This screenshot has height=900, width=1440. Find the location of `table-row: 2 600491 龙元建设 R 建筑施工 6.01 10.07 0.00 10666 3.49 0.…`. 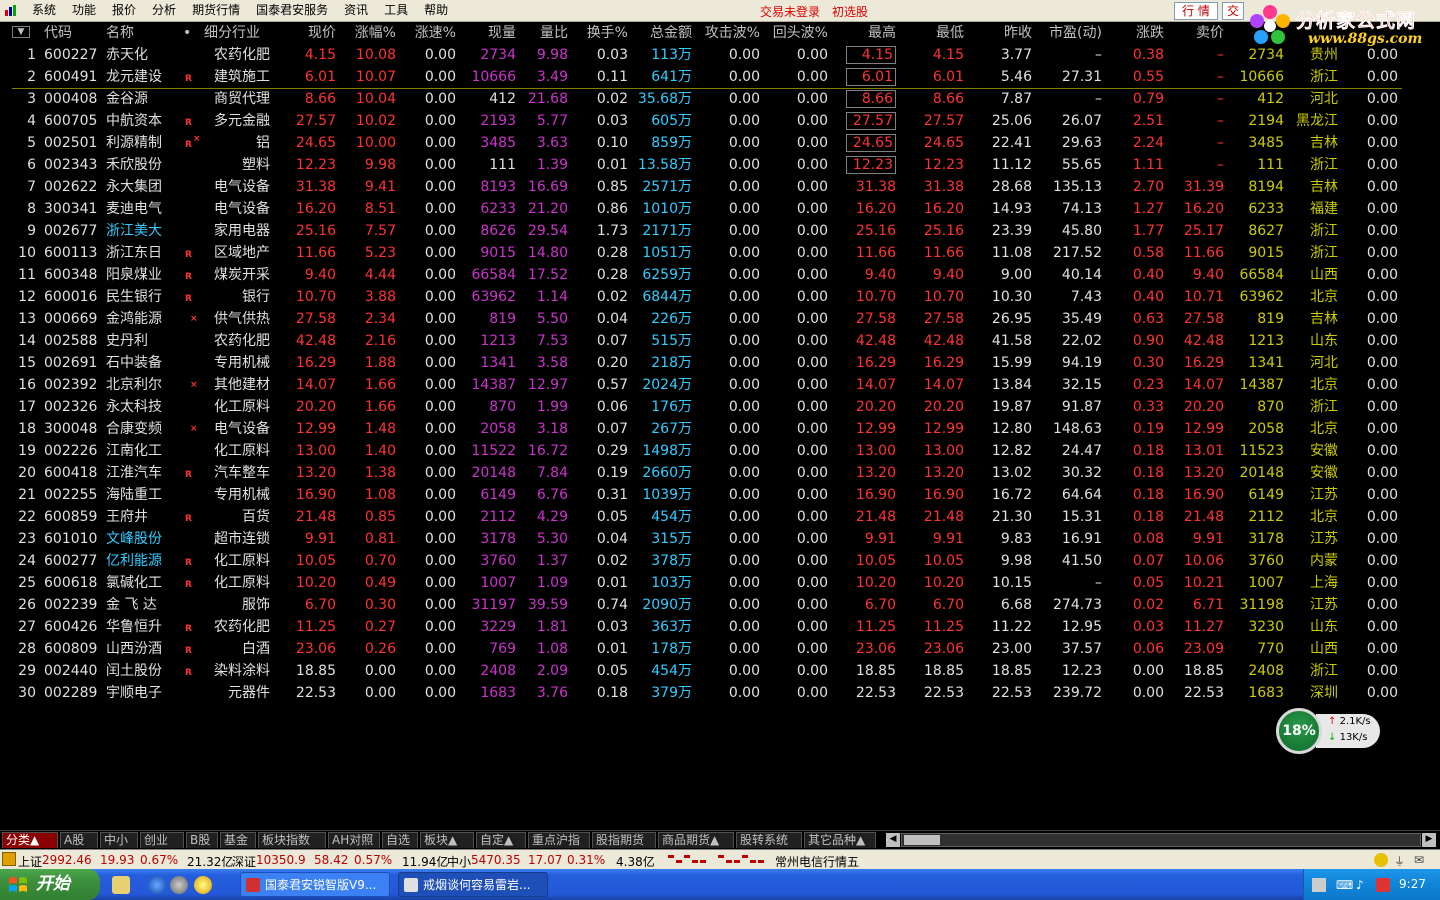

table-row: 2 600491 龙元建设 R 建筑施工 6.01 10.07 0.00 10666 3.49 0.… is located at coordinates (720, 77).